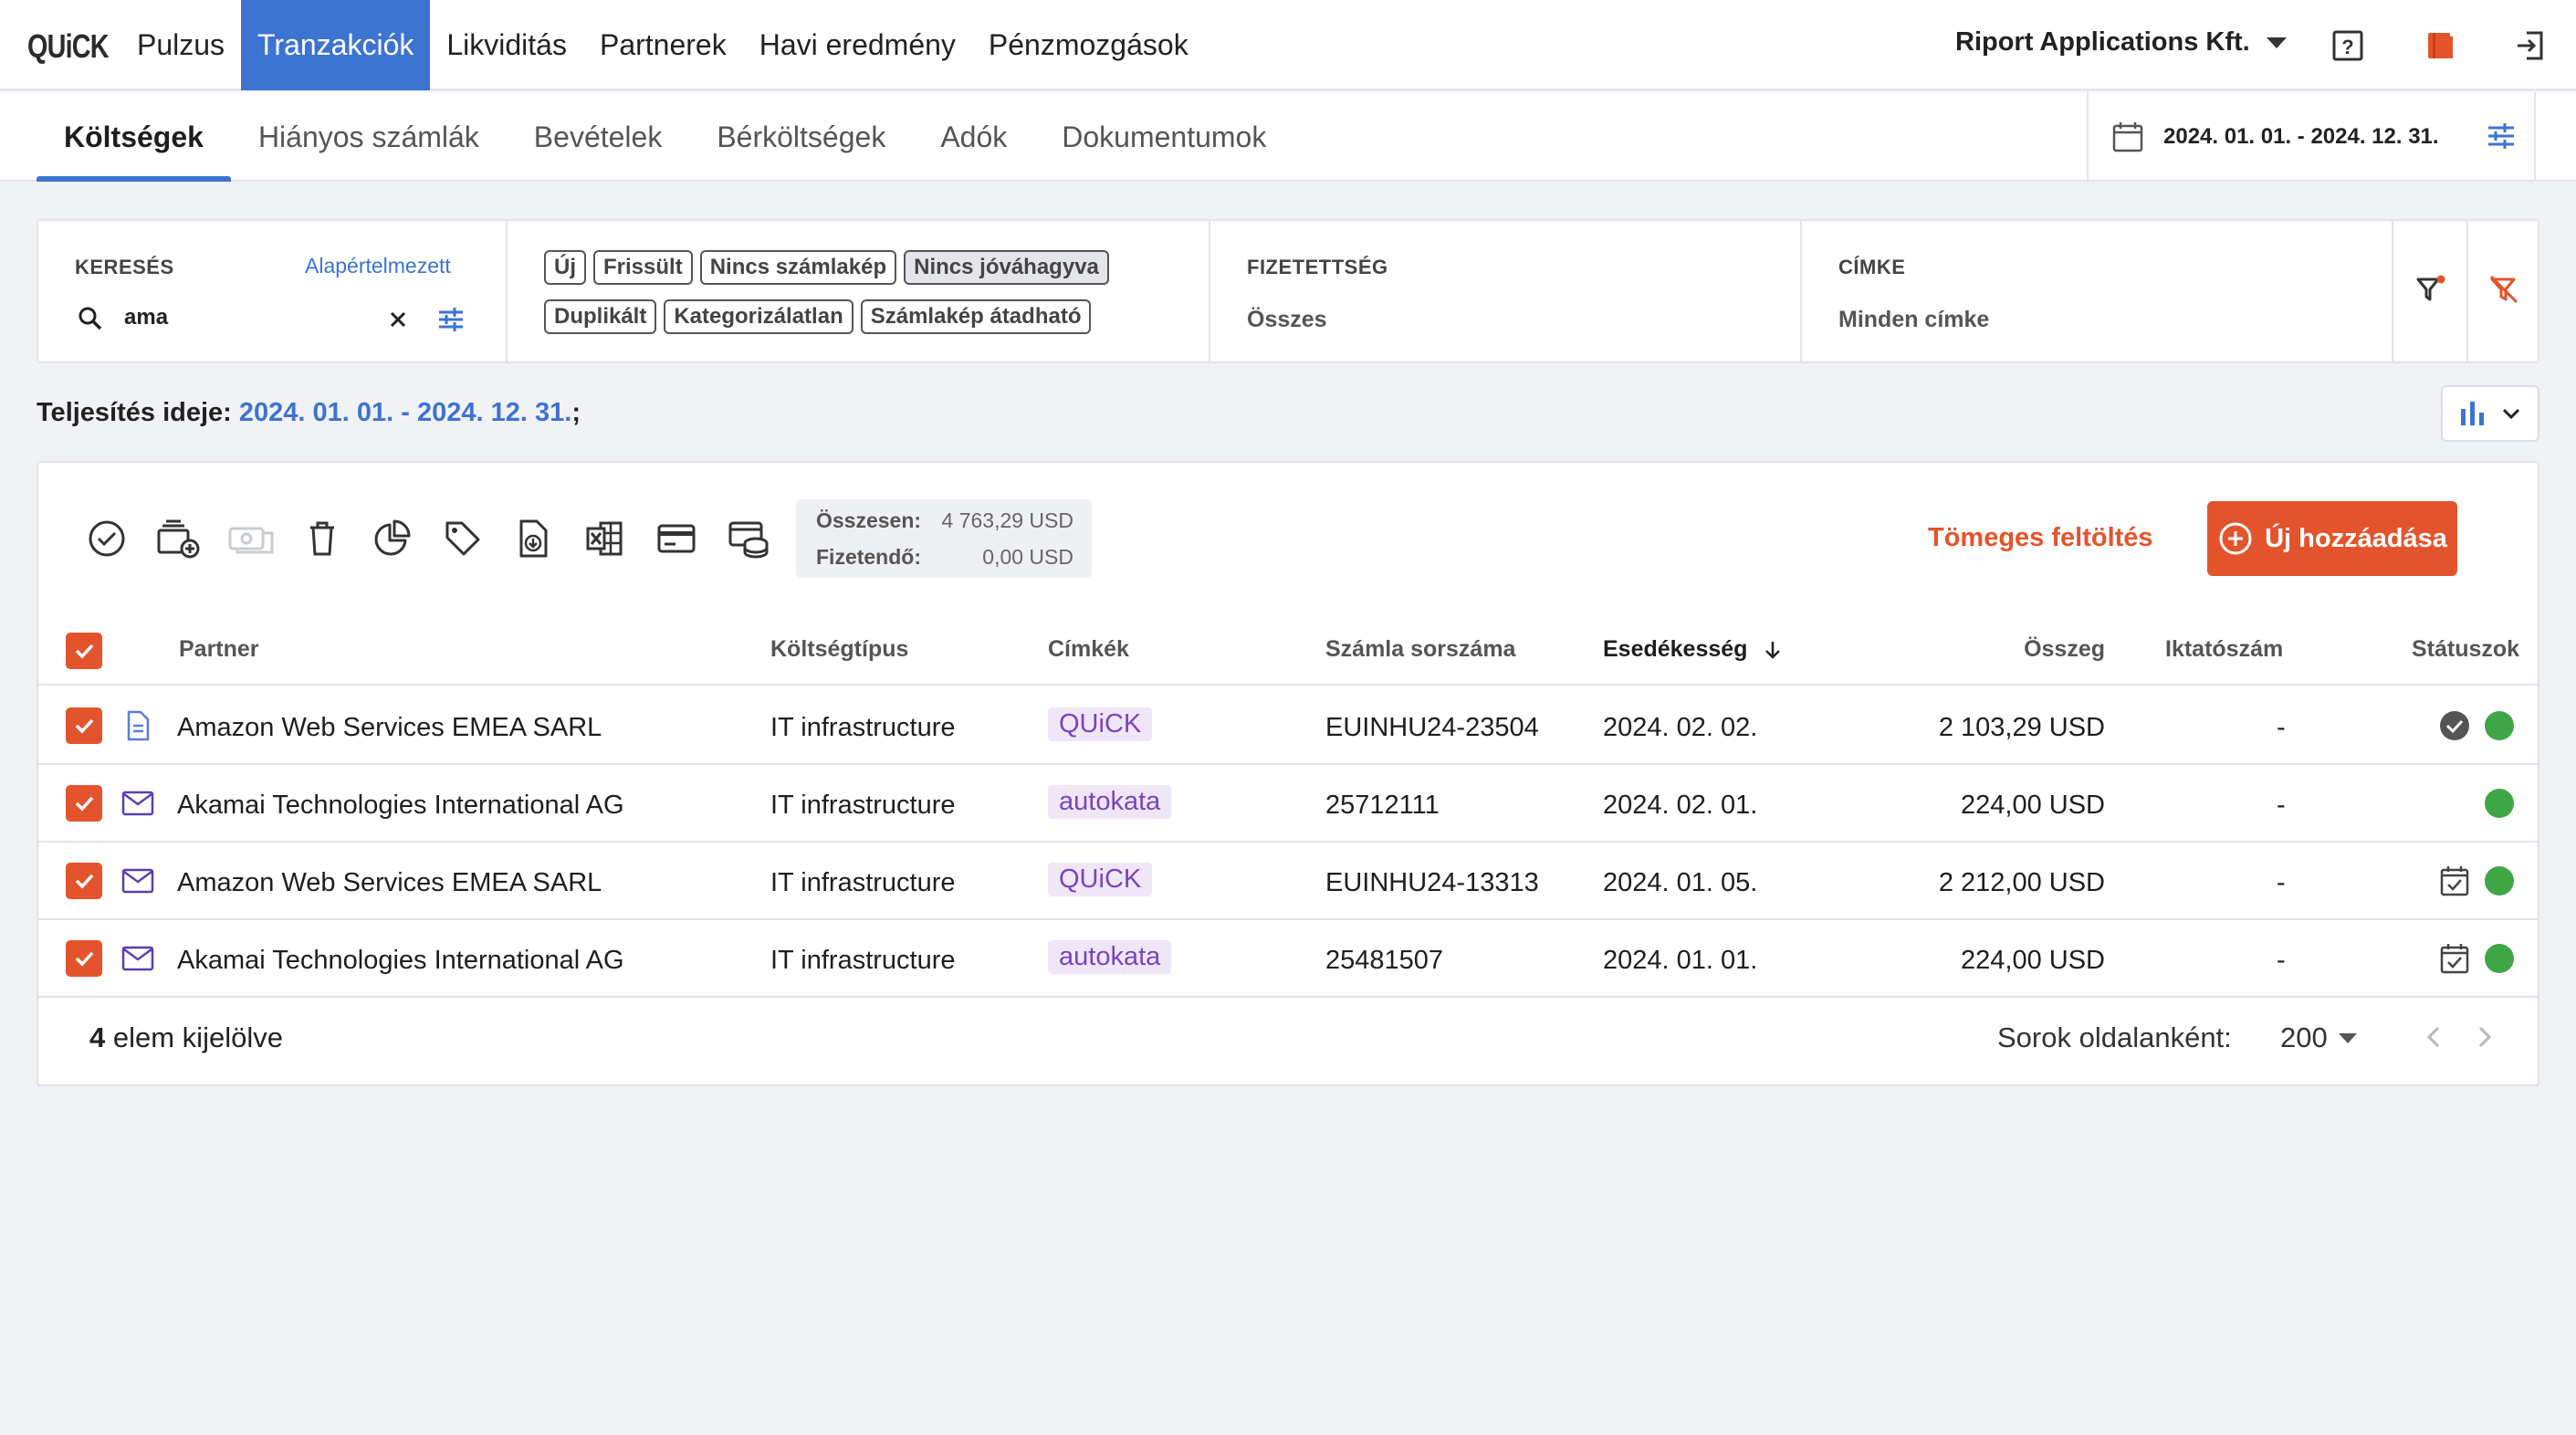  What do you see at coordinates (2504, 289) in the screenshot?
I see `clear-filter-icon` at bounding box center [2504, 289].